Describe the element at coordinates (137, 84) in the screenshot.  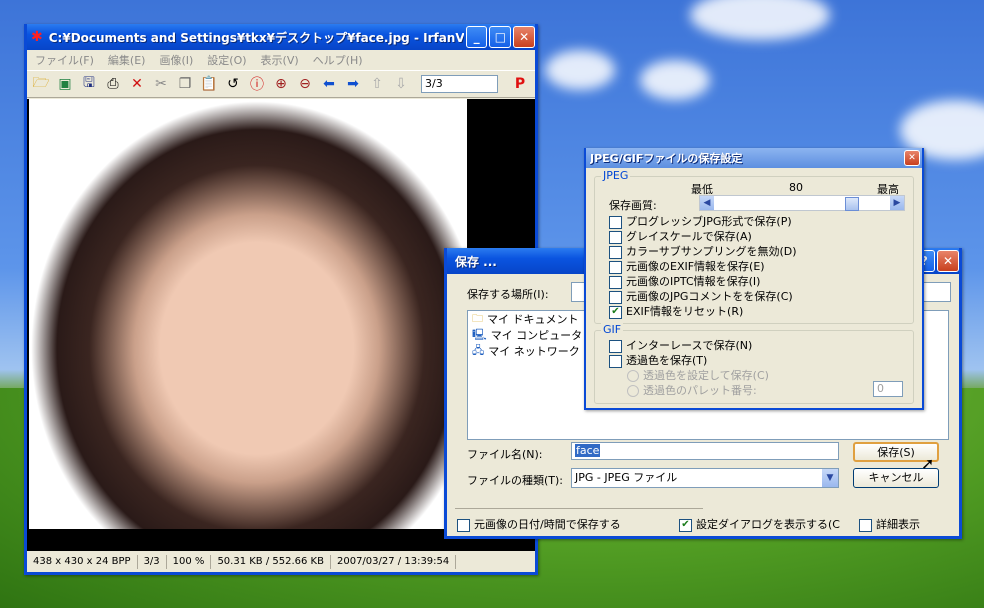
I see `delete-x-icon: ✕` at that location.